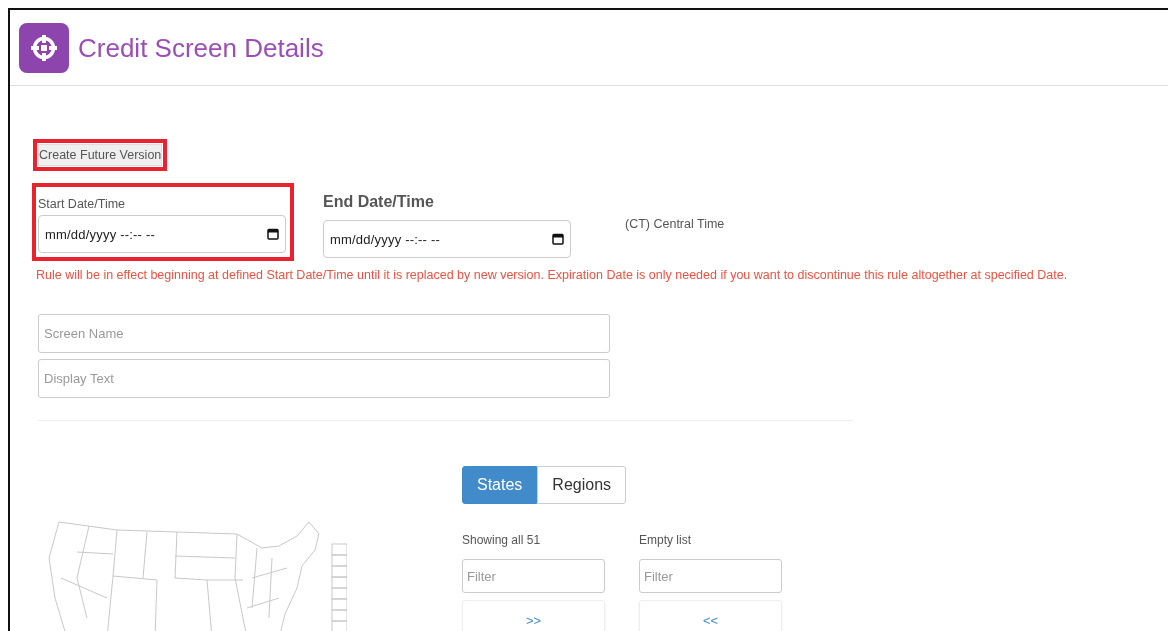 The height and width of the screenshot is (631, 1168). What do you see at coordinates (675, 224) in the screenshot?
I see `timezone-text: (CT) Central Time` at bounding box center [675, 224].